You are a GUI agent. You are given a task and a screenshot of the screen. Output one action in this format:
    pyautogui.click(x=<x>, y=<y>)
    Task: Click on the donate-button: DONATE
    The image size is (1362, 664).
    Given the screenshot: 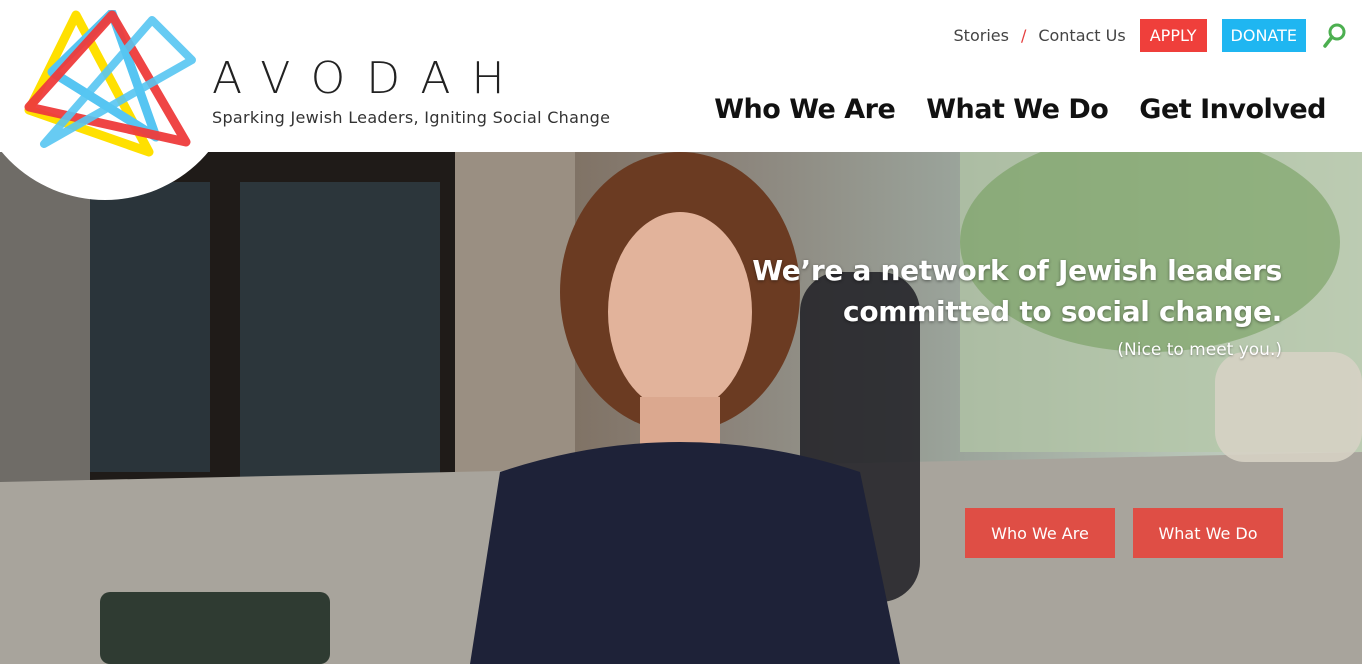 What is the action you would take?
    pyautogui.click(x=1263, y=35)
    